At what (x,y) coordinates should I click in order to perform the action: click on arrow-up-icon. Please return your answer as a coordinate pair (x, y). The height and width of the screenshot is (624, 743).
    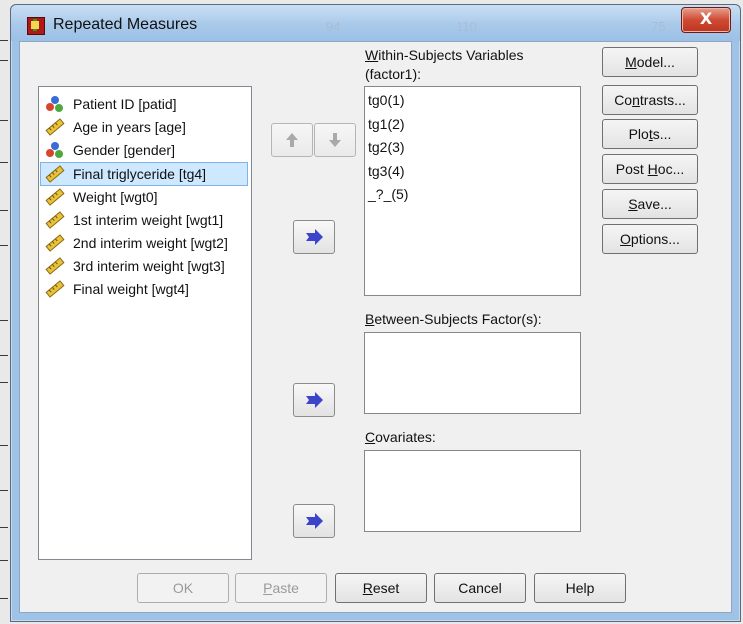
    Looking at the image, I should click on (292, 140).